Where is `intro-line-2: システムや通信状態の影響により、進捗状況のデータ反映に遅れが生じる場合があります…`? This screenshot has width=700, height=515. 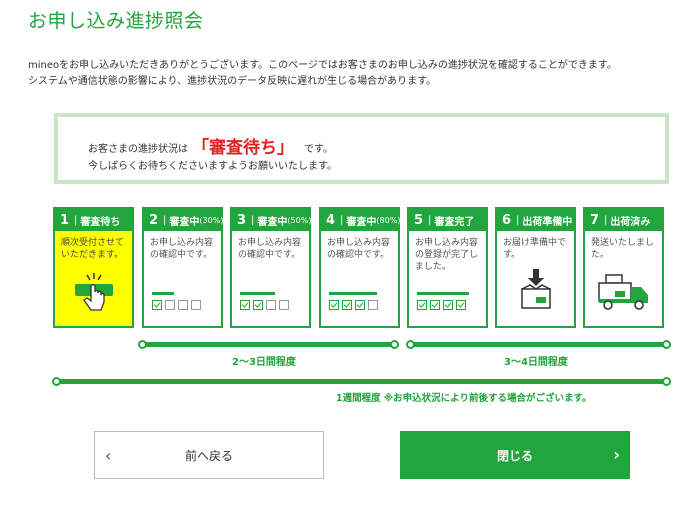
intro-line-2: システムや通信状態の影響により、進捗状況のデータ反映に遅れが生じる場合があります… is located at coordinates (232, 81).